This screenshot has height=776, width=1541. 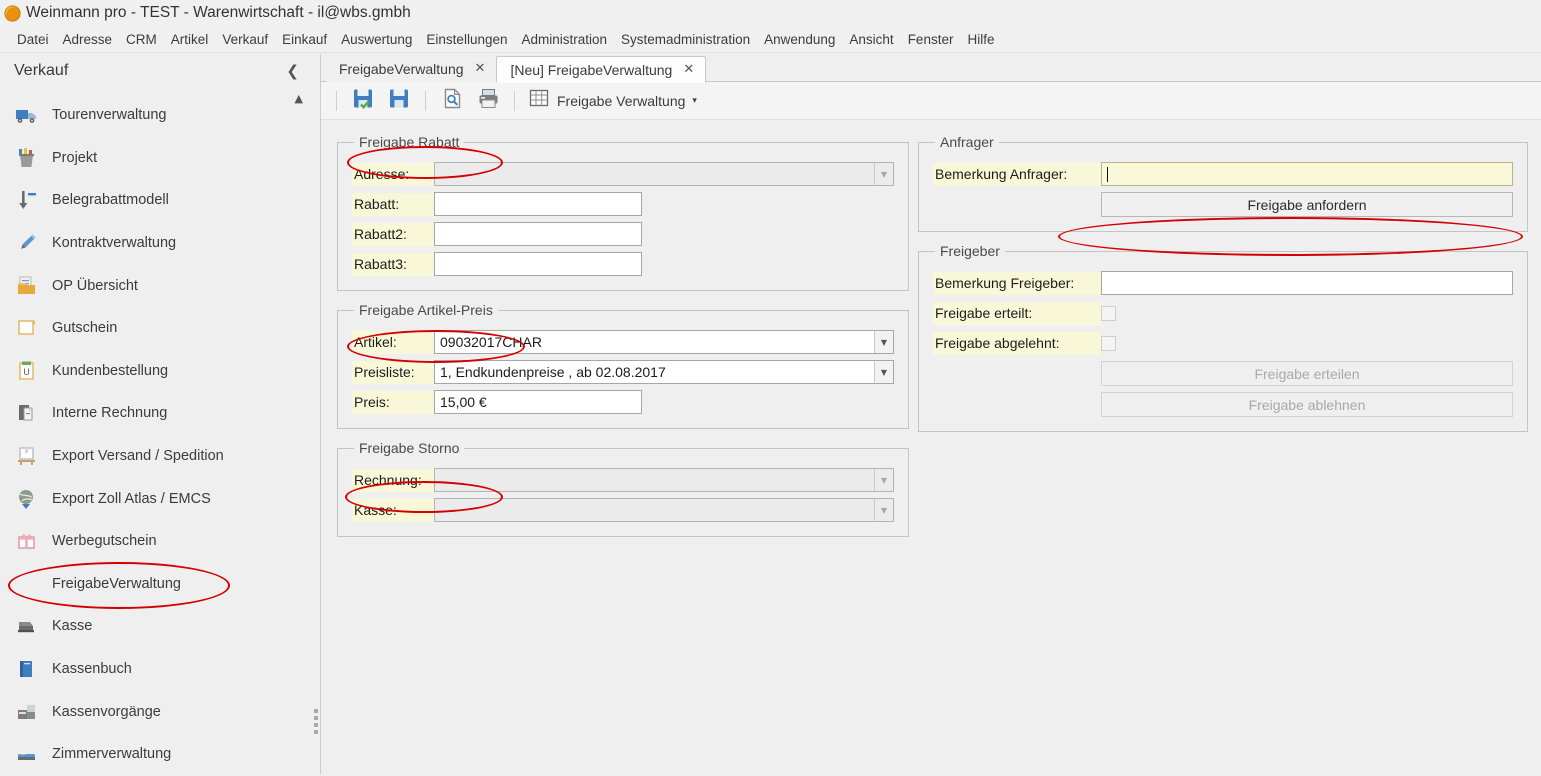 What do you see at coordinates (931, 39) in the screenshot?
I see `menu-item-fenster: Fenster` at bounding box center [931, 39].